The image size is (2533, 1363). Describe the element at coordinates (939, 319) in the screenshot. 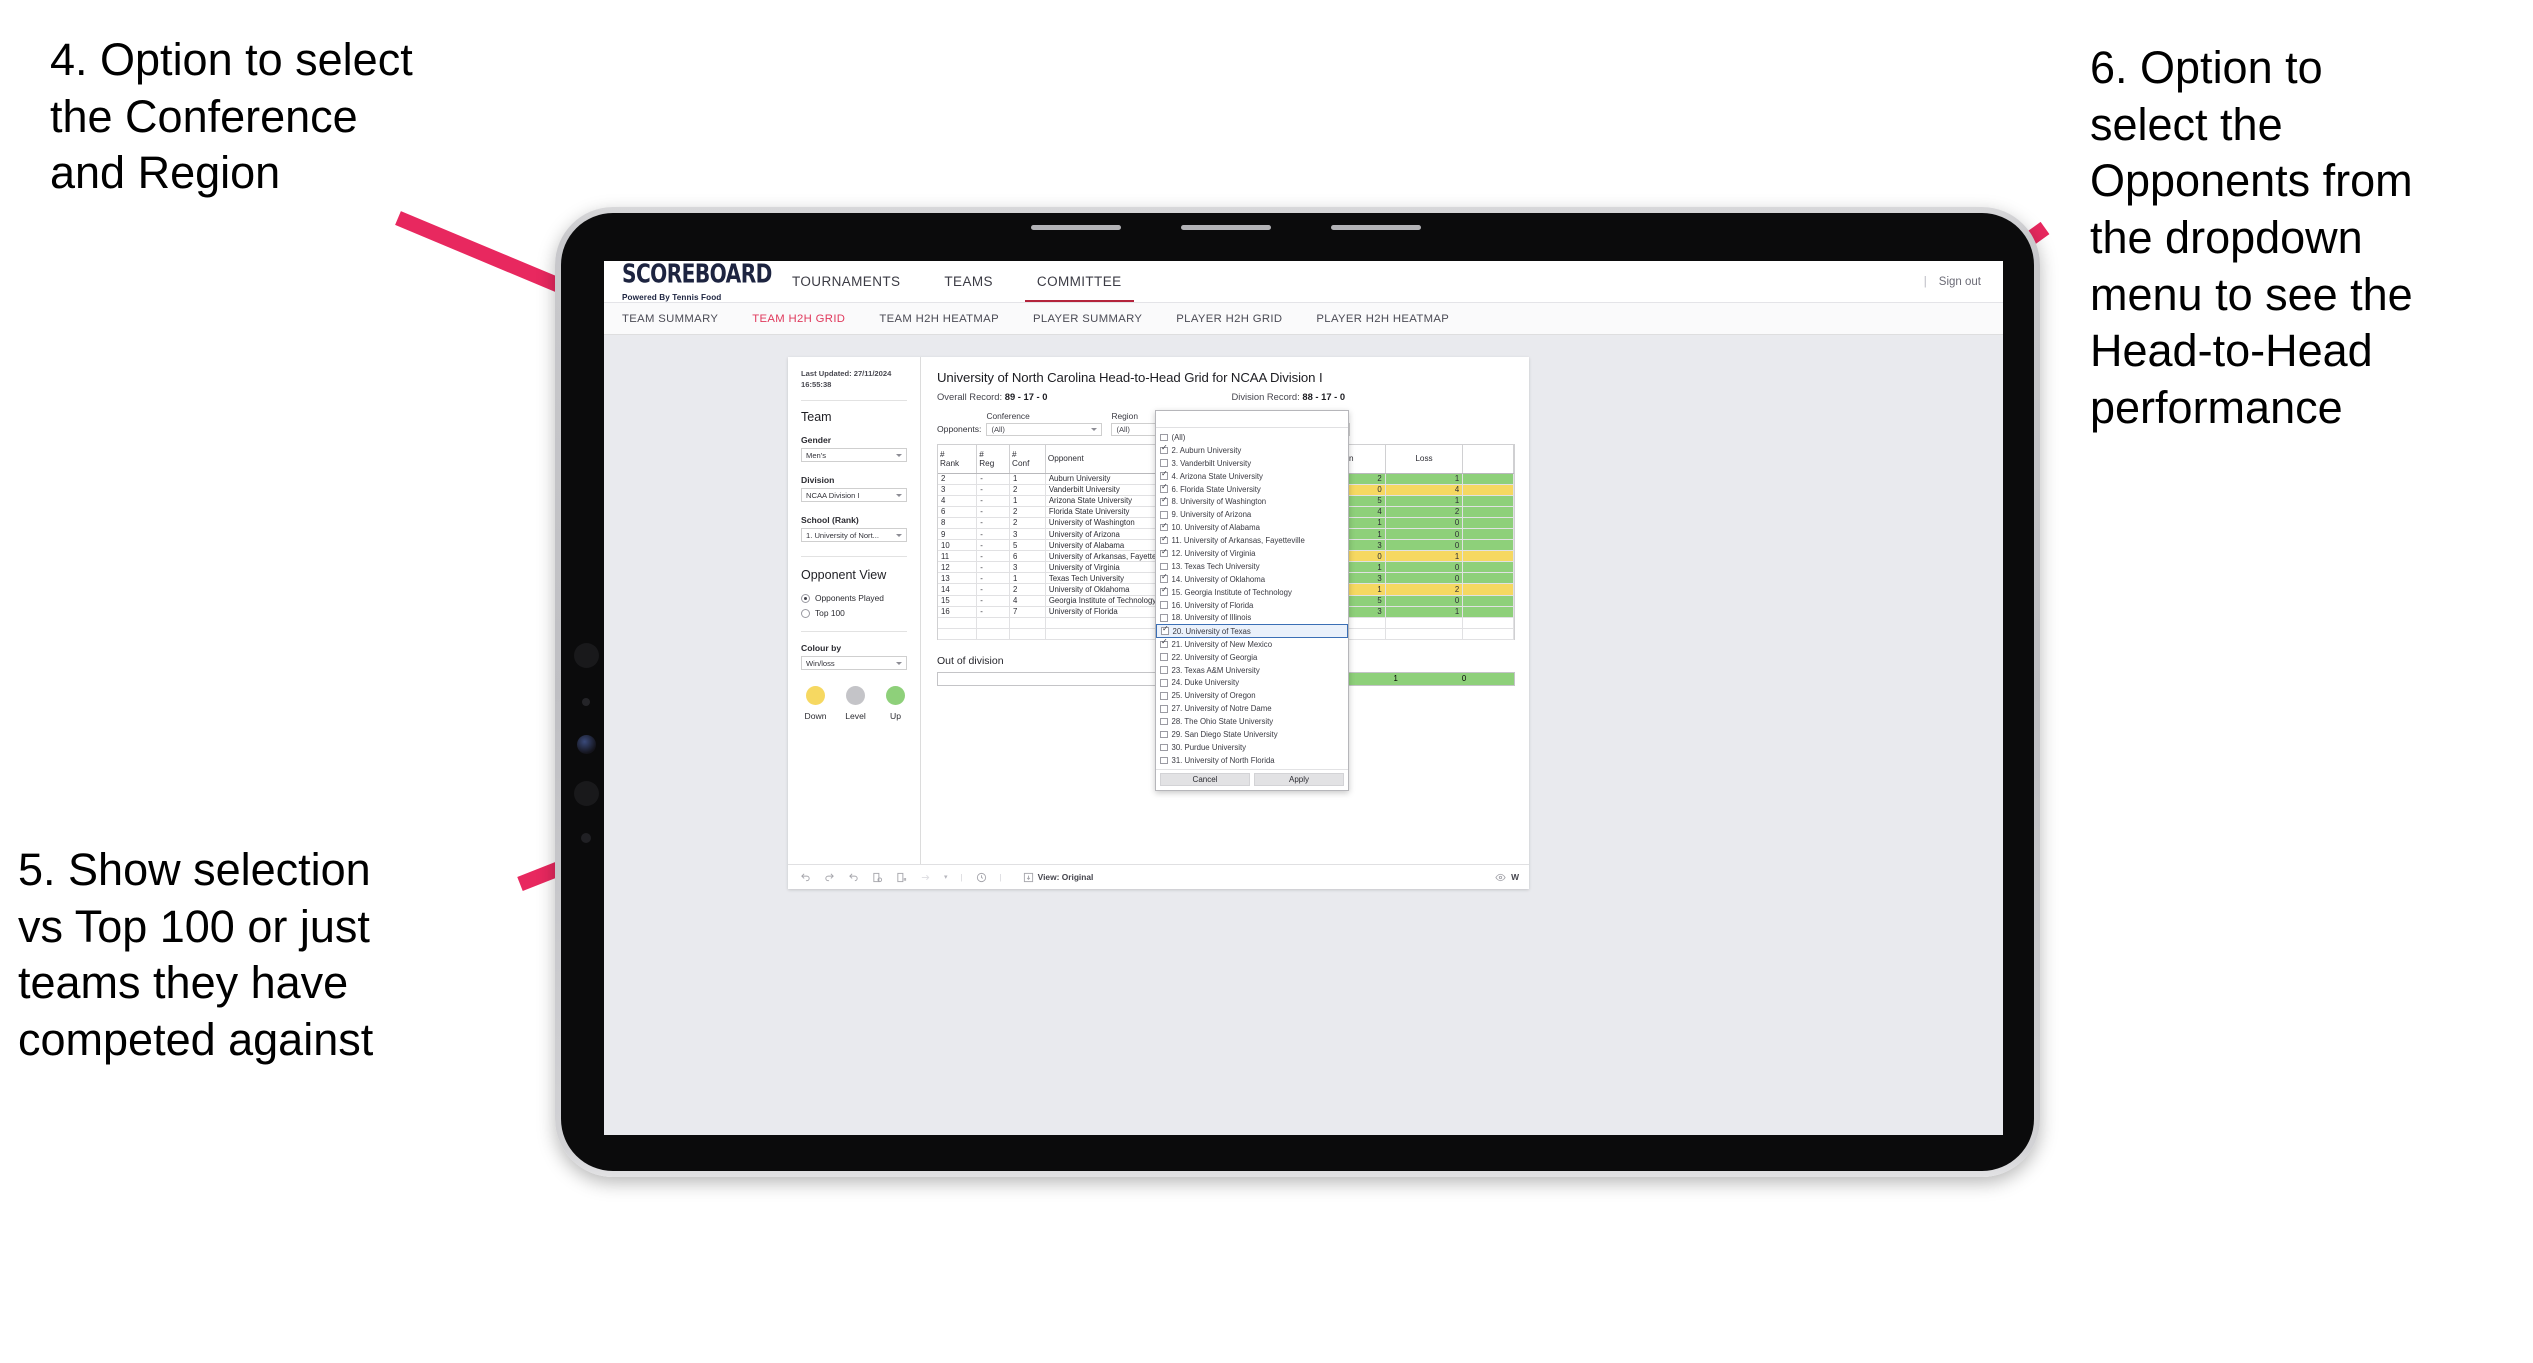

I see `sub-nav-team-h2h-heatmap: TEAM H2H HEATMAP` at that location.